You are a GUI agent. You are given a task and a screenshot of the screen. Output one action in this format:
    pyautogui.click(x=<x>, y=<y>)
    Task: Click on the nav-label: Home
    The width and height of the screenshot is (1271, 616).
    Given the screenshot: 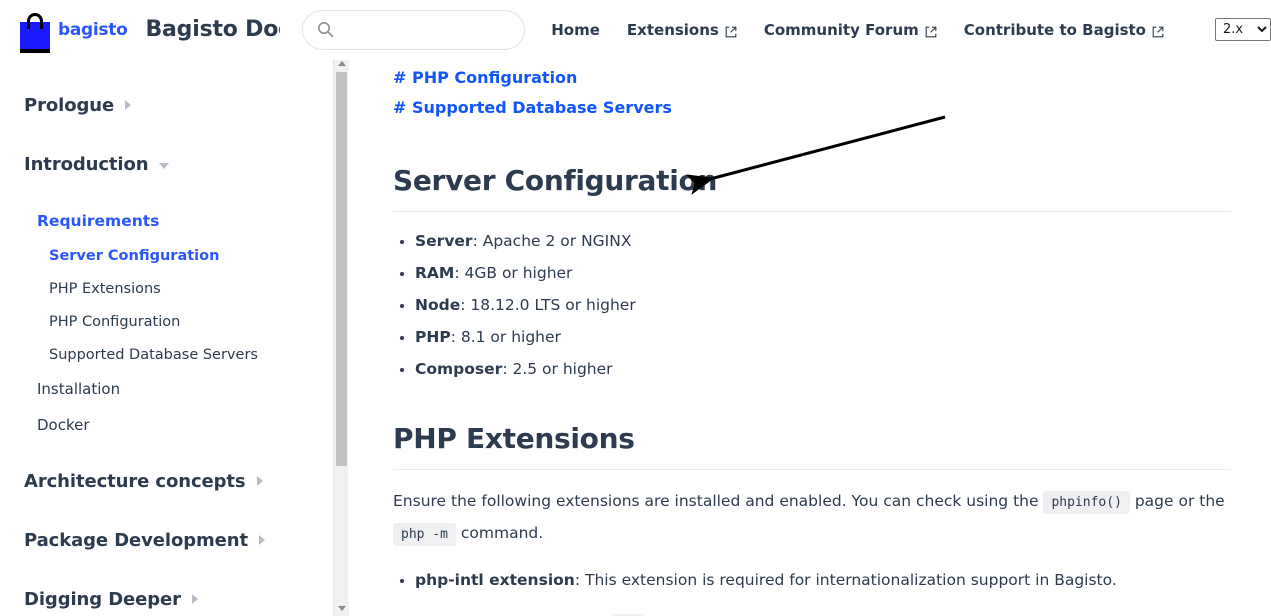 What is the action you would take?
    pyautogui.click(x=575, y=29)
    